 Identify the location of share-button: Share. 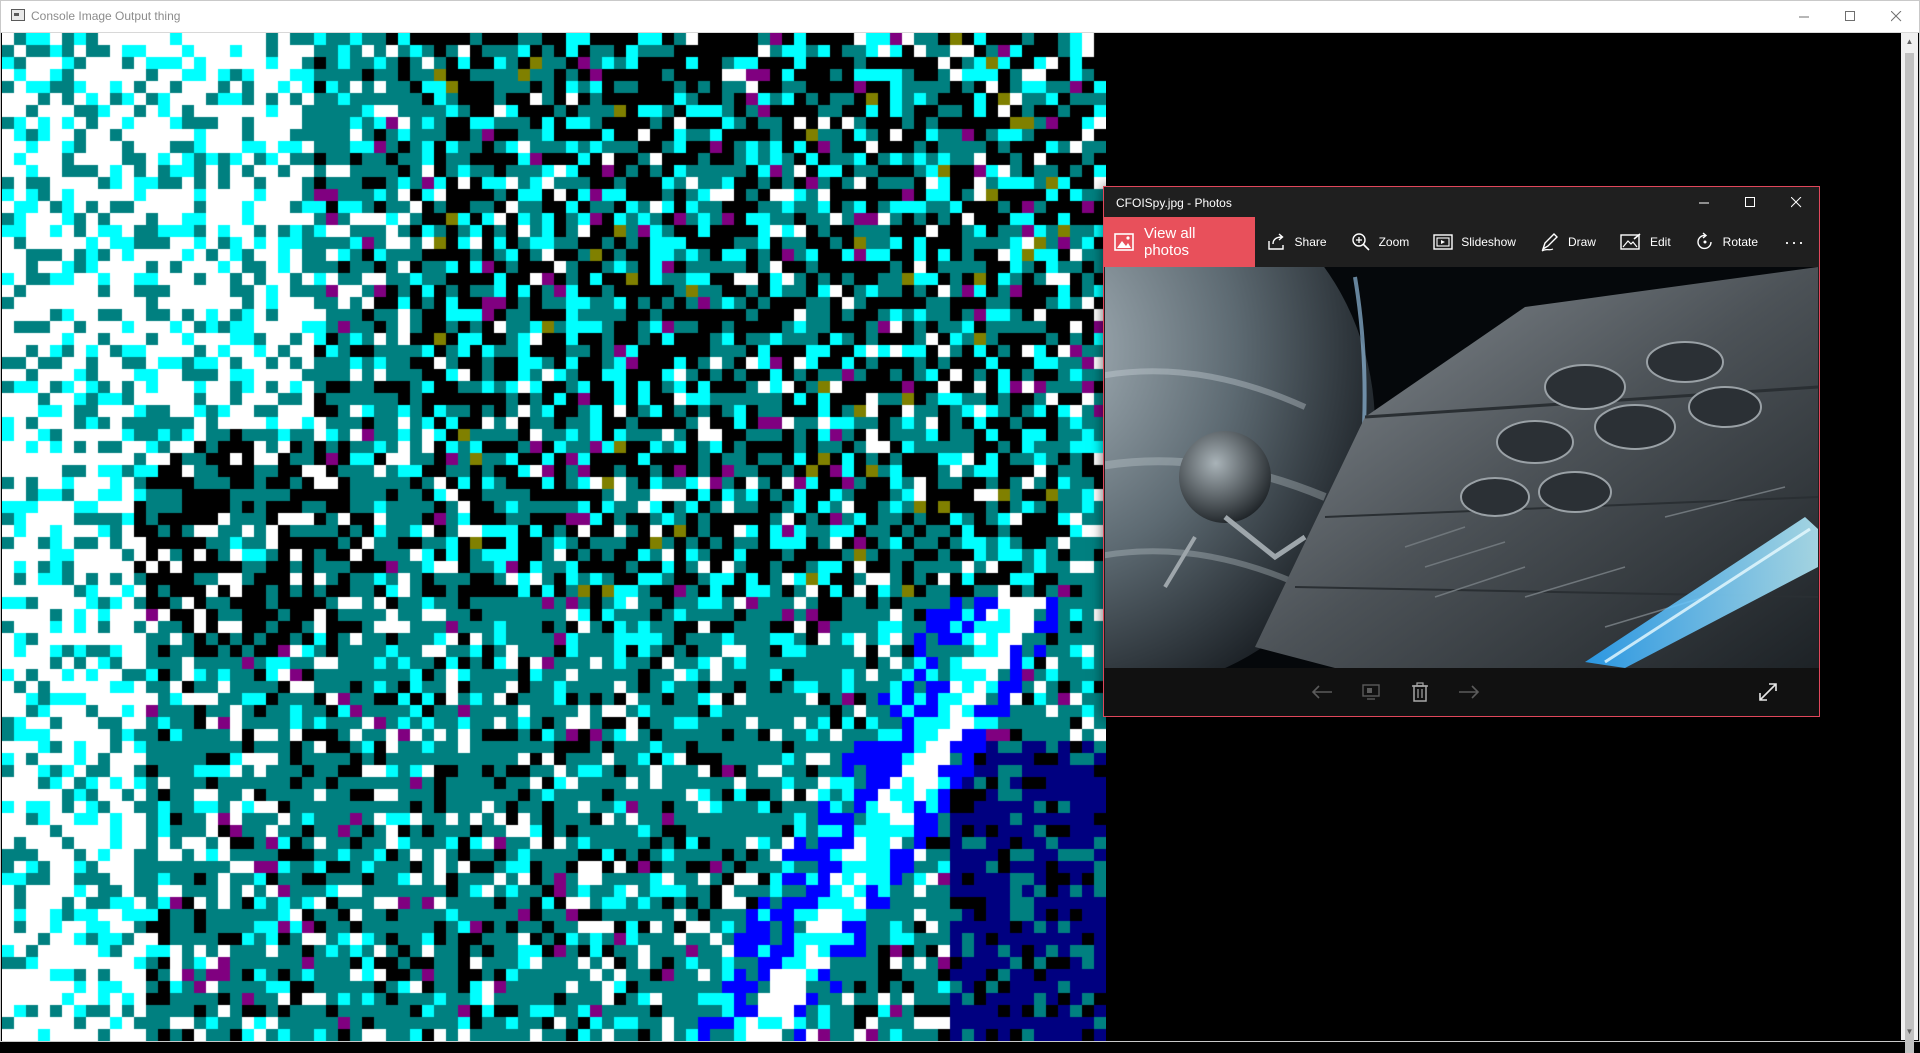
(1297, 242).